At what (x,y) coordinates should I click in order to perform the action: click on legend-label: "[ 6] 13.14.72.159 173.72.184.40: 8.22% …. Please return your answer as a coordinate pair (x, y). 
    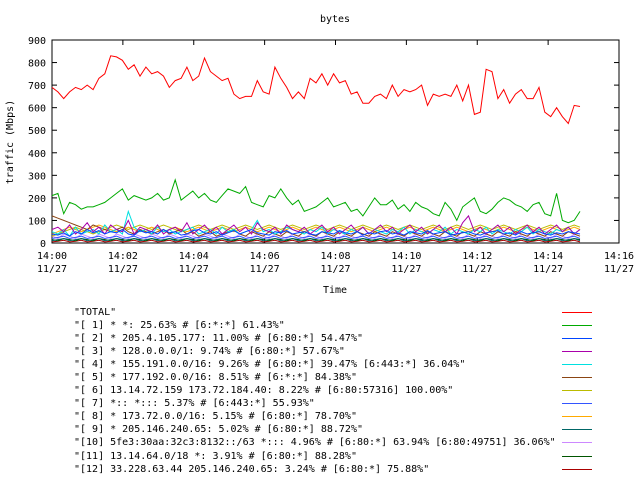
    Looking at the image, I should click on (264, 391).